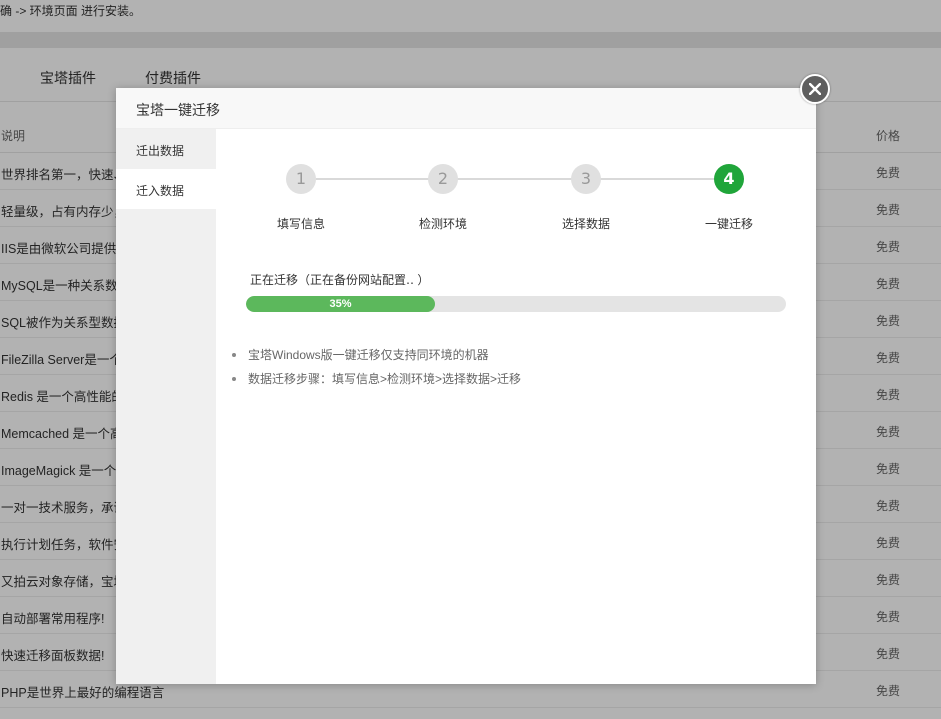 The width and height of the screenshot is (941, 719). Describe the element at coordinates (300, 224) in the screenshot. I see `step-1-label: 填写信息` at that location.